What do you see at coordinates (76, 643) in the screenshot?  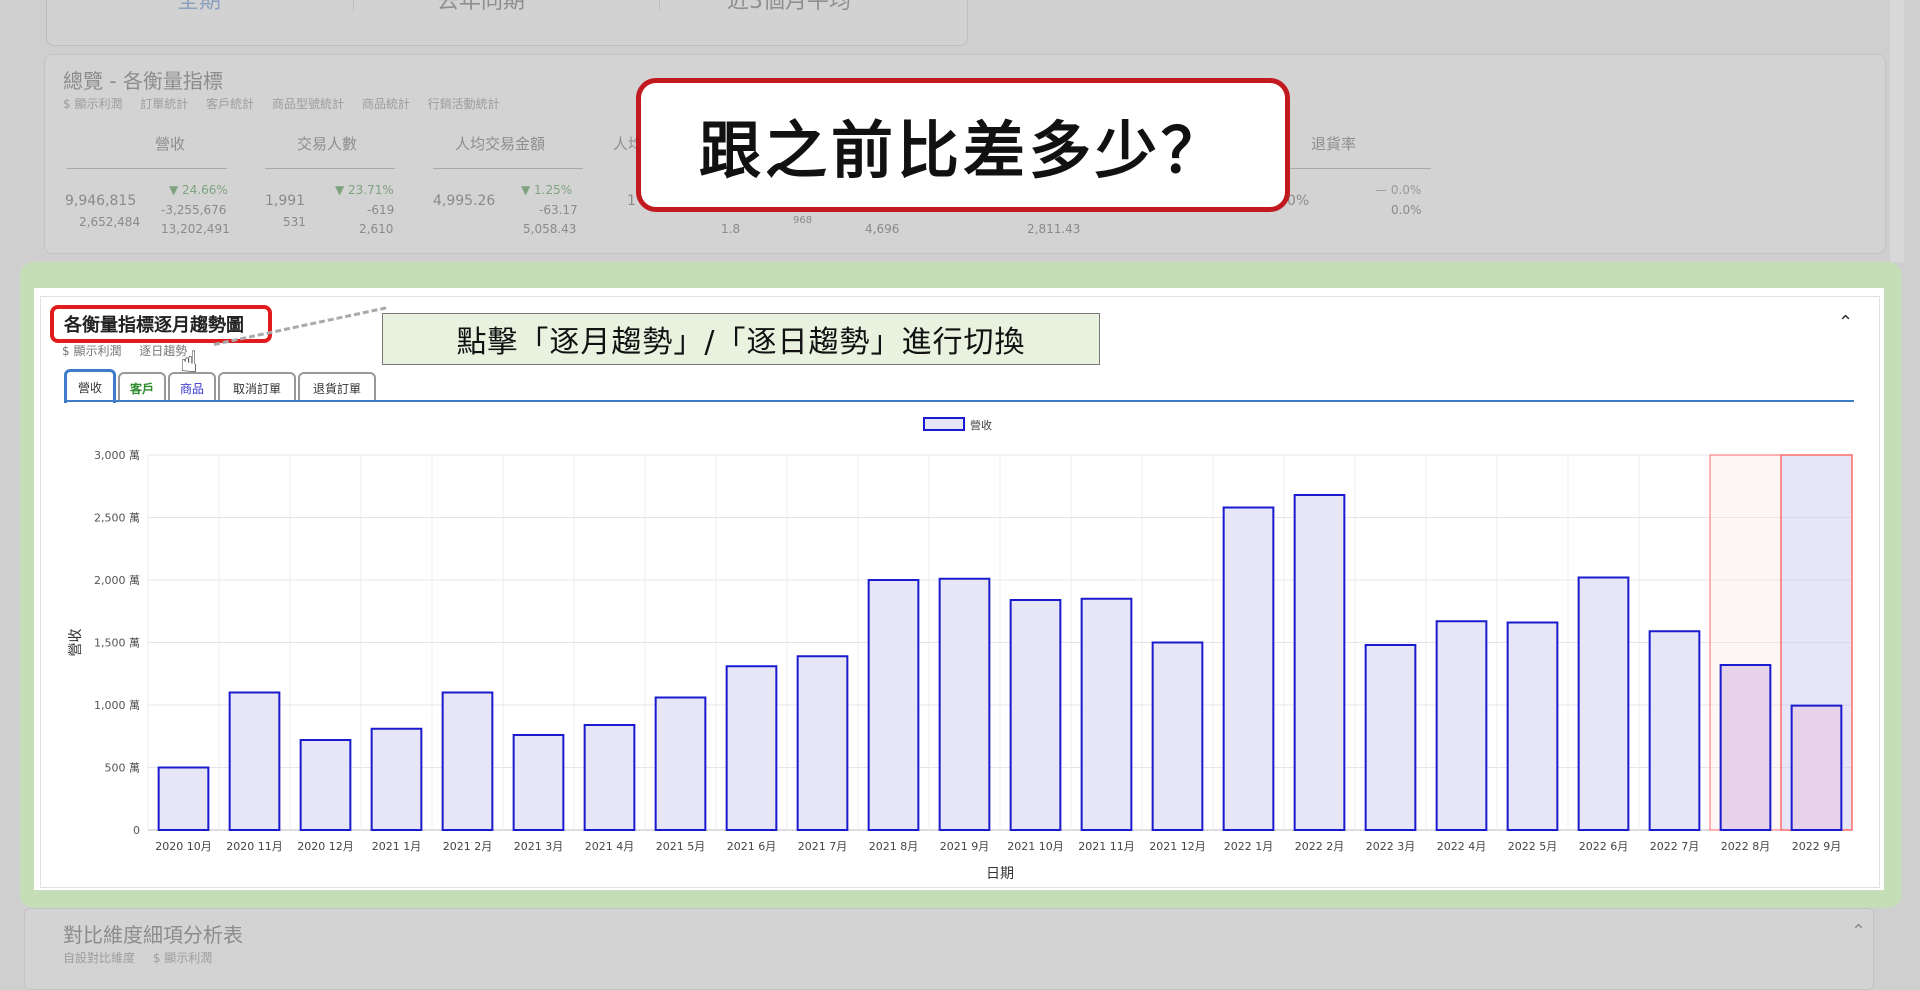 I see `y-axis-title: 營收` at bounding box center [76, 643].